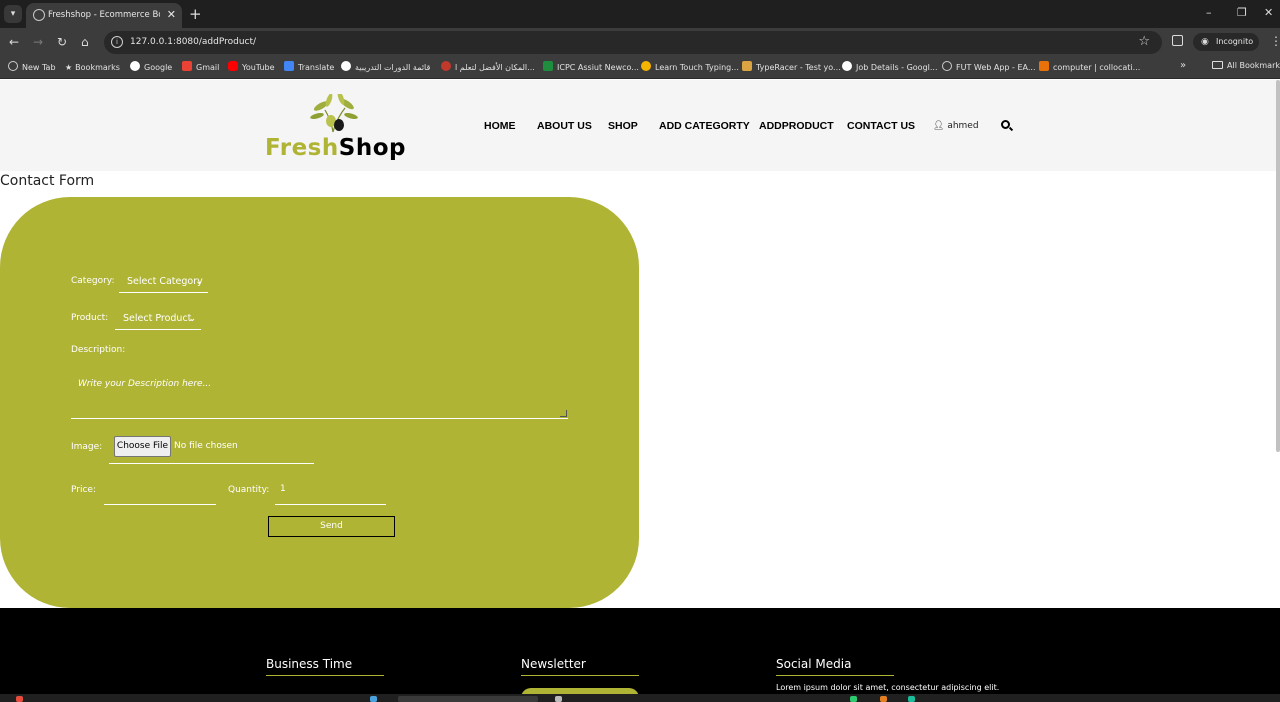  What do you see at coordinates (98, 350) in the screenshot?
I see `description-label: Description:` at bounding box center [98, 350].